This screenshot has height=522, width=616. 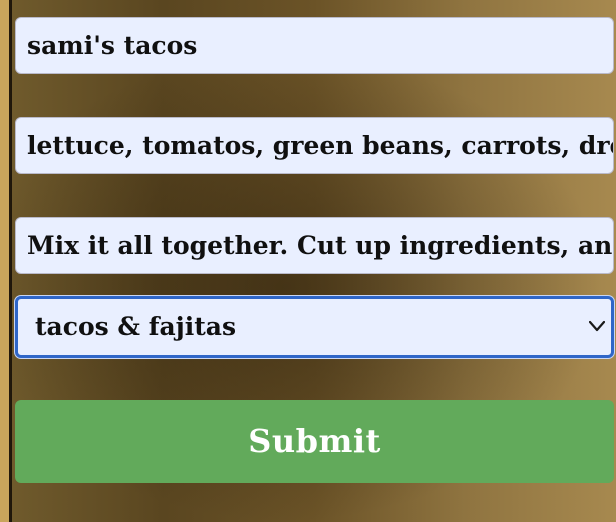 I want to click on category-selected-value: tacos & fajitas, so click(x=136, y=326).